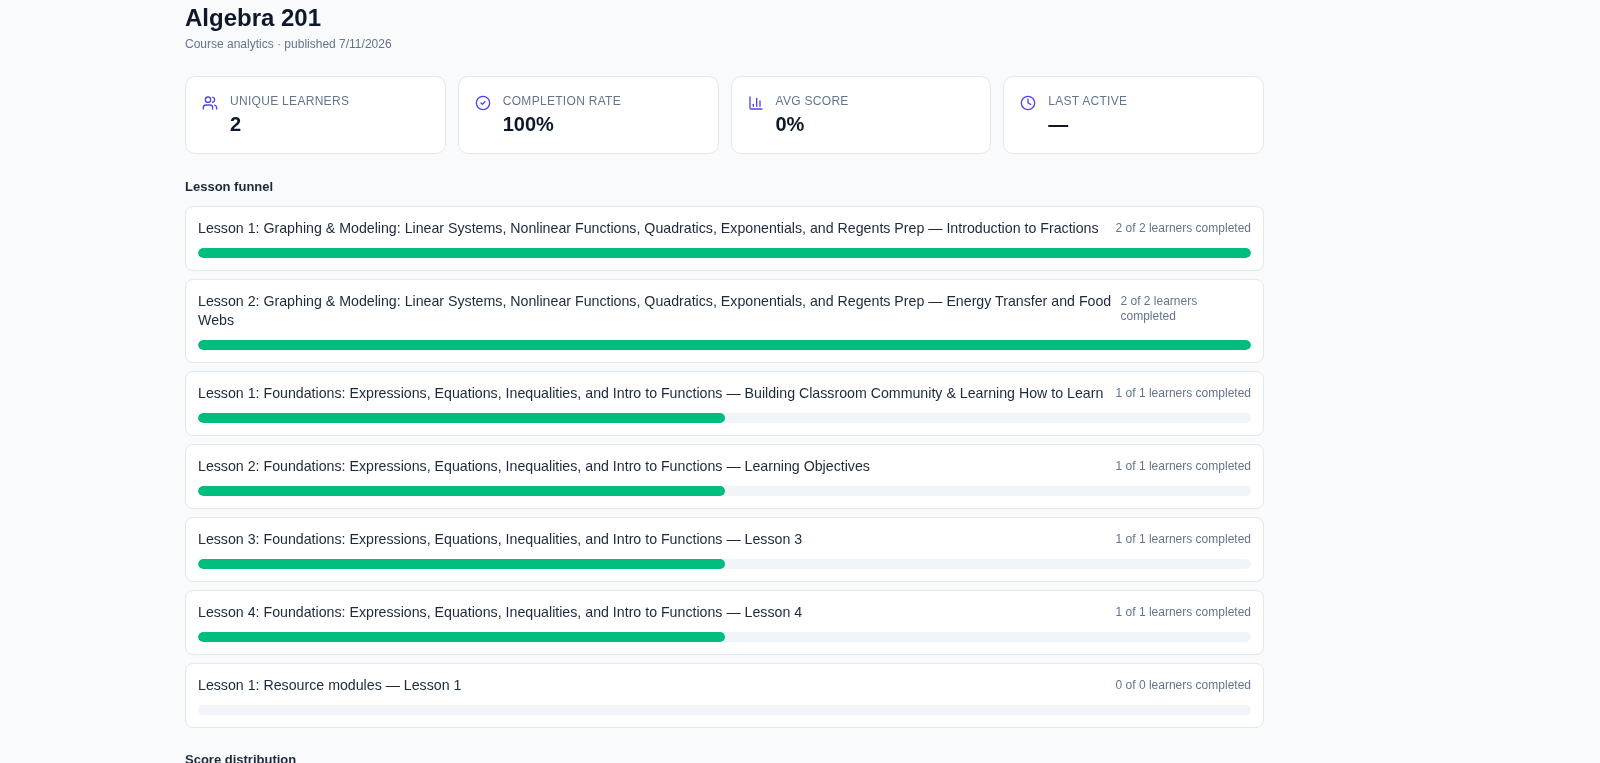  I want to click on users-icon, so click(210, 103).